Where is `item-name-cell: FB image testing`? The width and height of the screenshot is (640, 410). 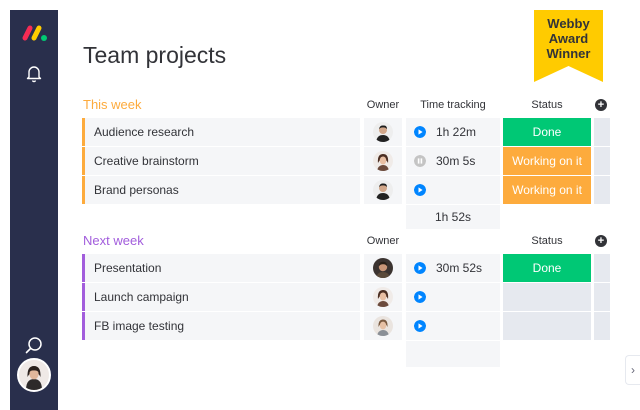 item-name-cell: FB image testing is located at coordinates (221, 326).